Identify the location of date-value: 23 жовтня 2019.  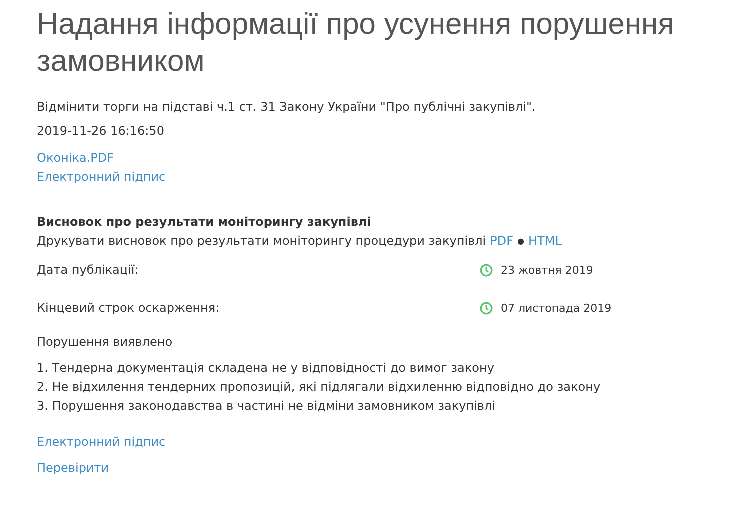
(547, 270).